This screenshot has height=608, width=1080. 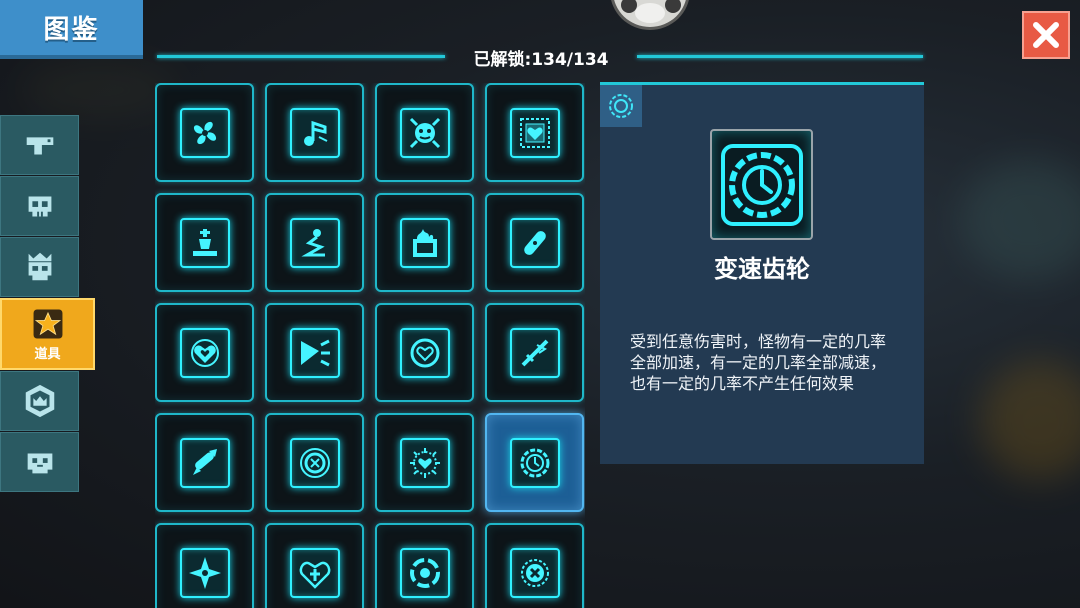 I want to click on close-x-icon, so click(x=1046, y=35).